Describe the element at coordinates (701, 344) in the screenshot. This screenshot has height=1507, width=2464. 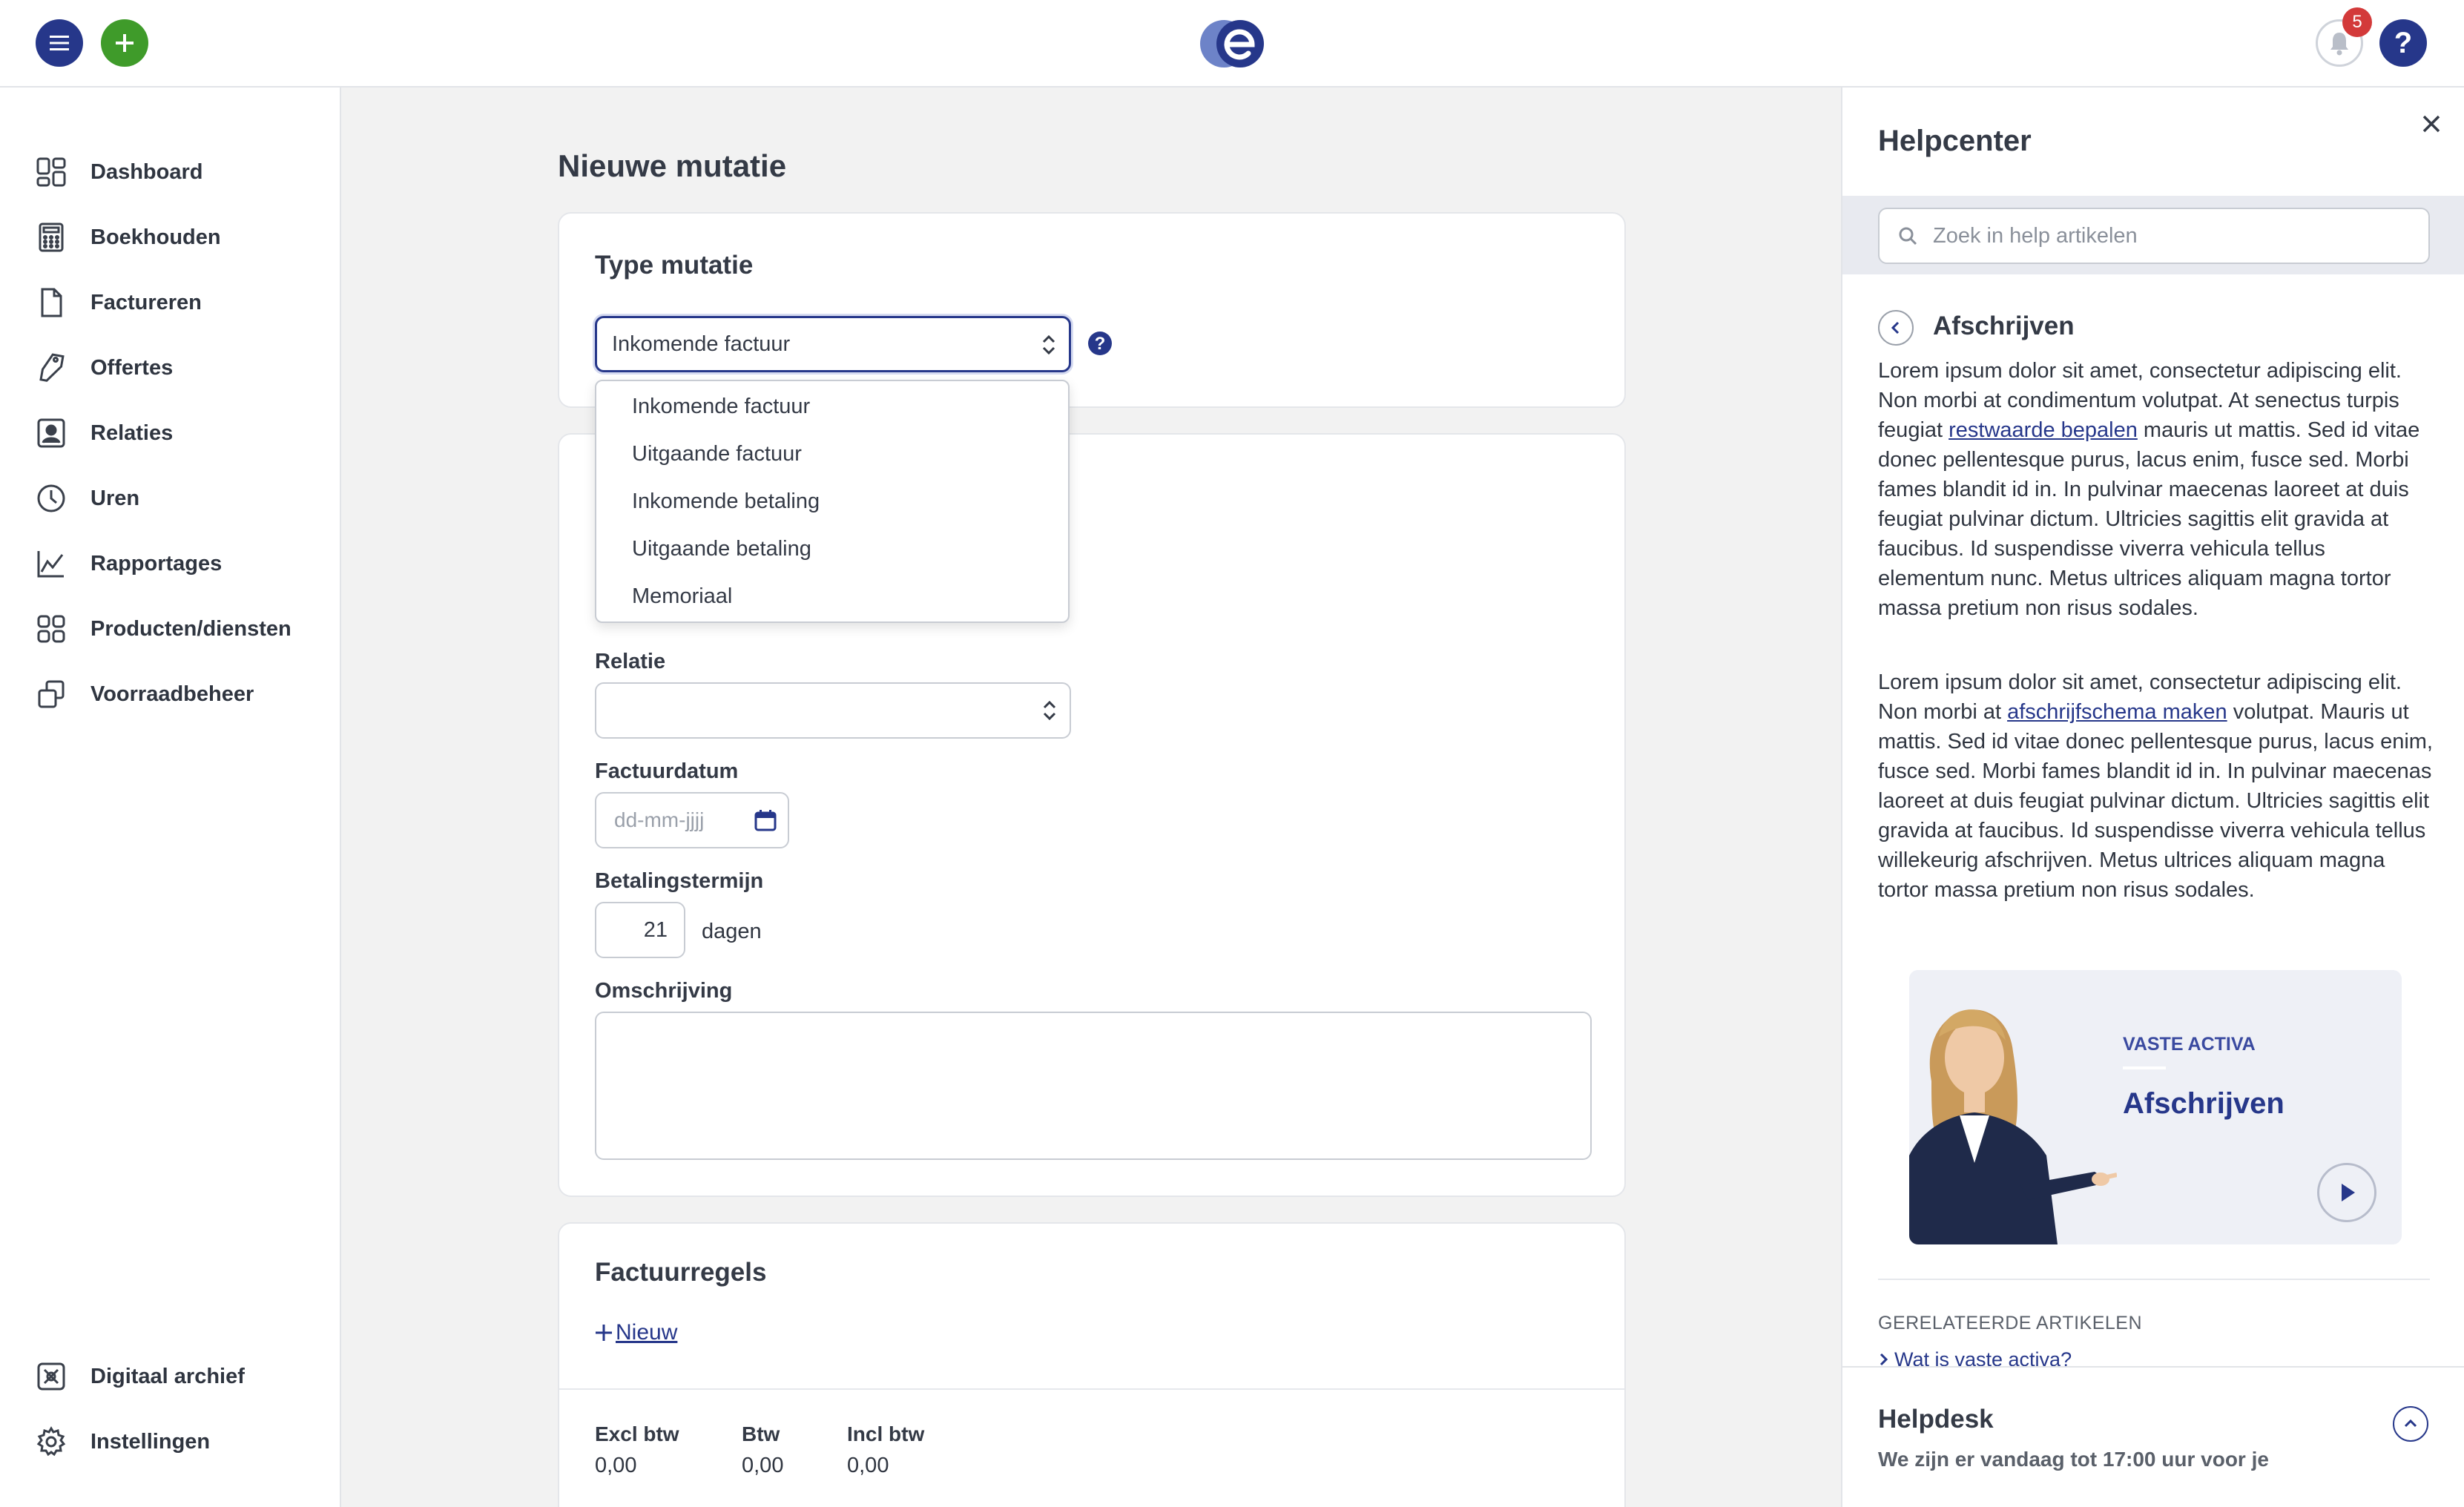
I see `select-value: Inkomende factuur` at that location.